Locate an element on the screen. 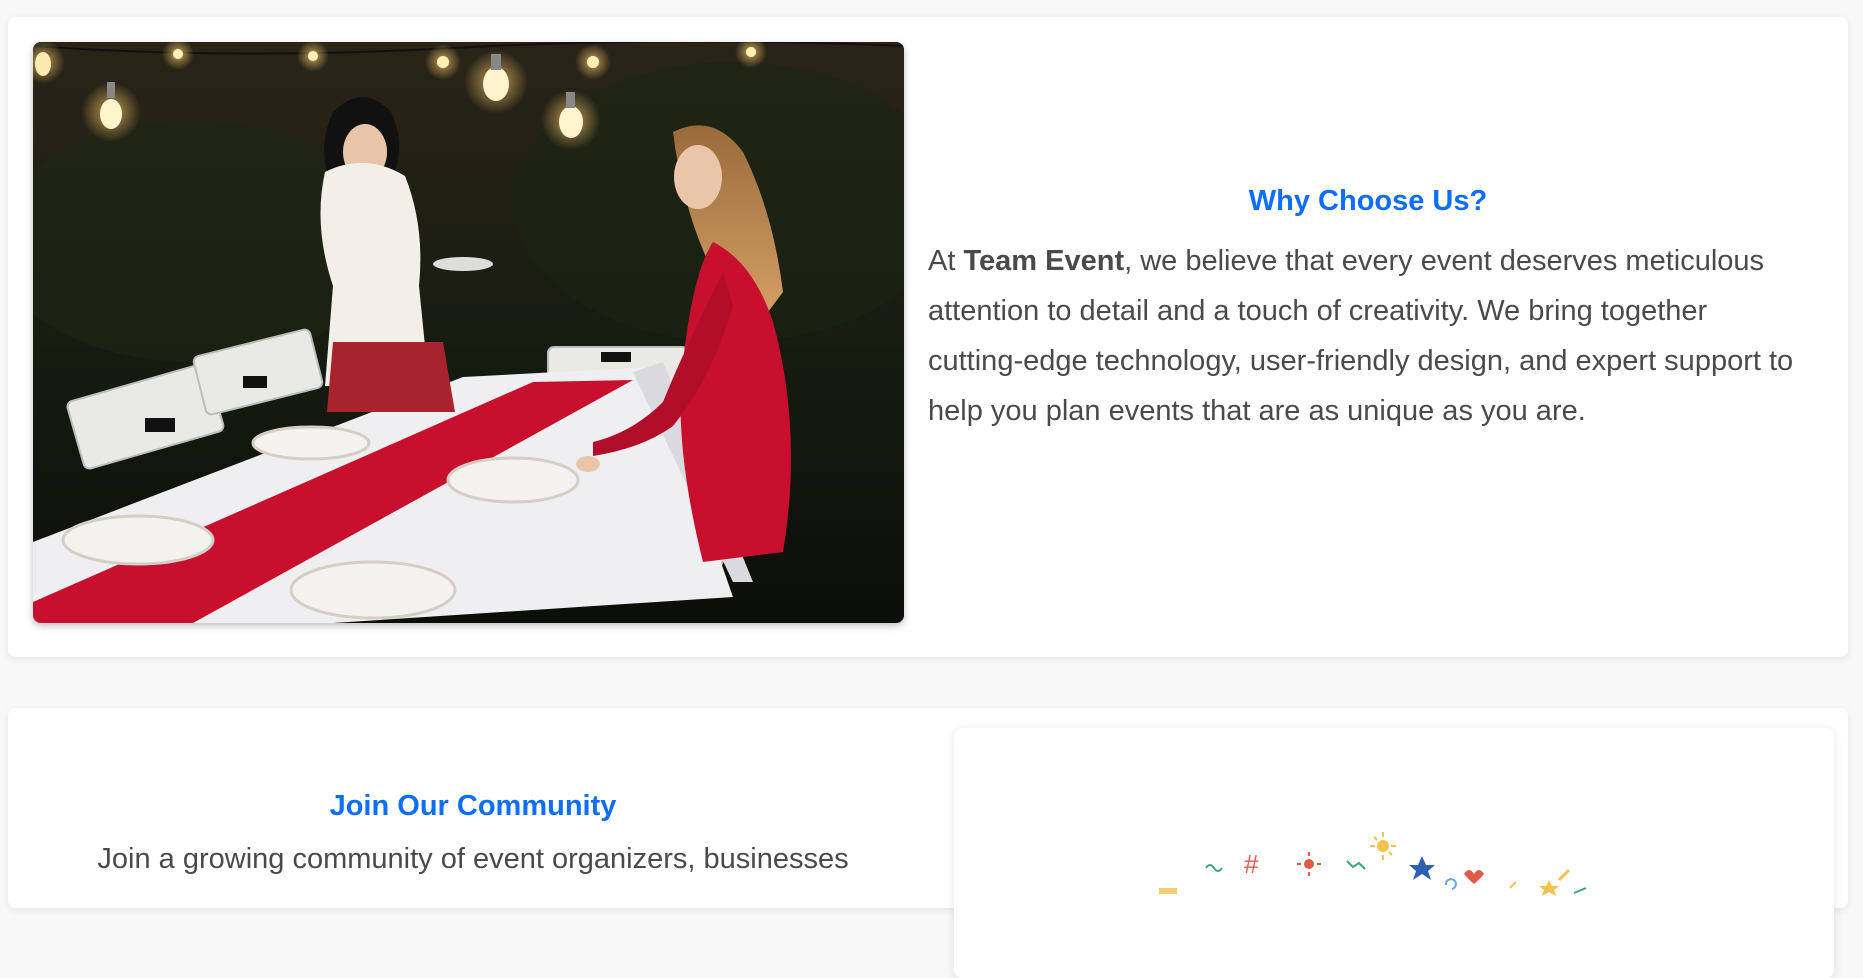 Image resolution: width=1863 pixels, height=978 pixels. why-choose-us-title: Why Choose Us? is located at coordinates (1368, 201).